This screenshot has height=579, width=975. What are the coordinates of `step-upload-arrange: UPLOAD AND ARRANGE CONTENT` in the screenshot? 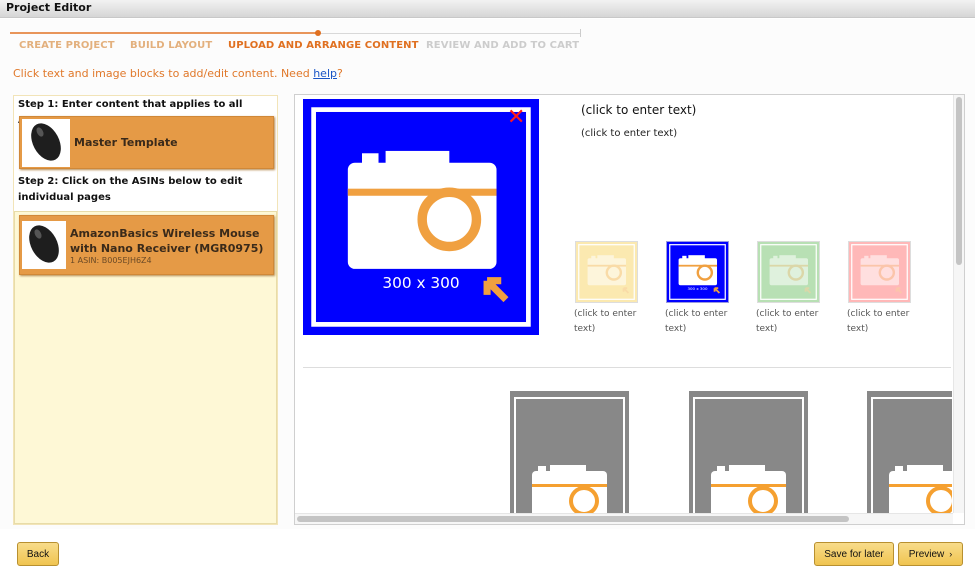 It's located at (323, 45).